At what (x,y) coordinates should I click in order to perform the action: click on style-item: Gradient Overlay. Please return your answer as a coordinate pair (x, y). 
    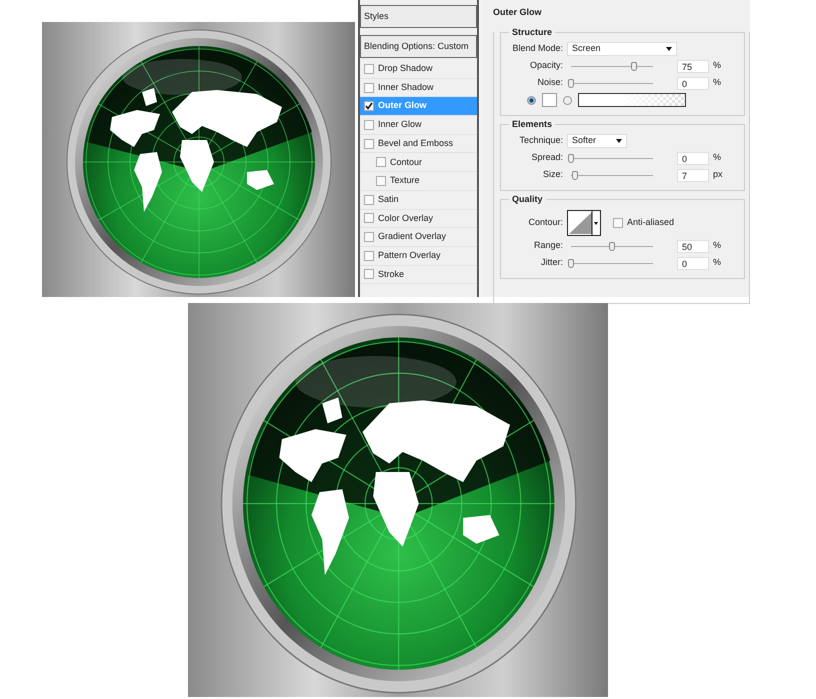
    Looking at the image, I should click on (418, 237).